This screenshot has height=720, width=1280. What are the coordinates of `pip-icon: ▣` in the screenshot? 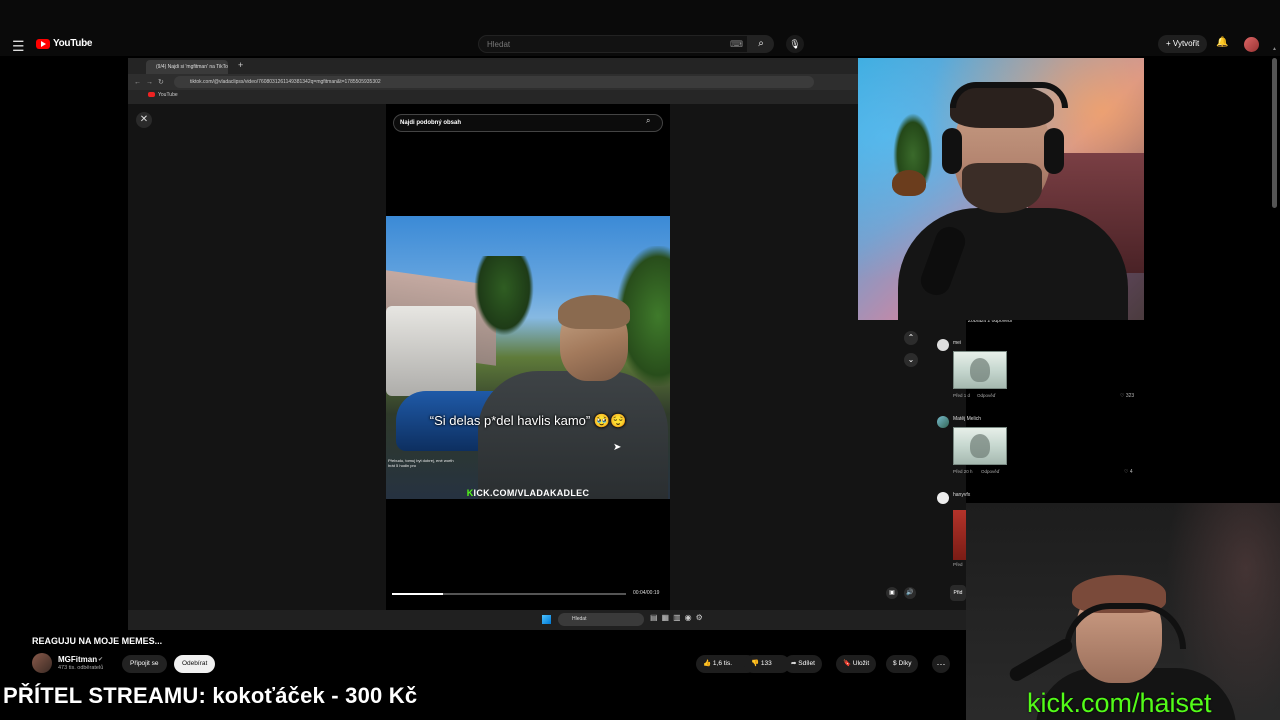 It's located at (892, 593).